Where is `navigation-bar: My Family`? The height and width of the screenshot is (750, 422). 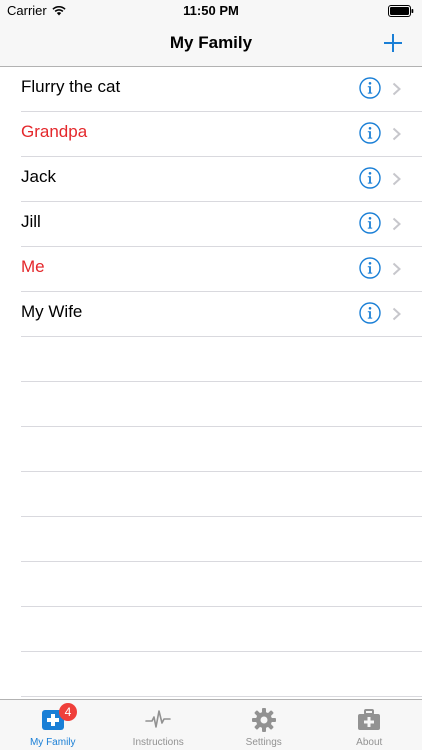
navigation-bar: My Family is located at coordinates (211, 44).